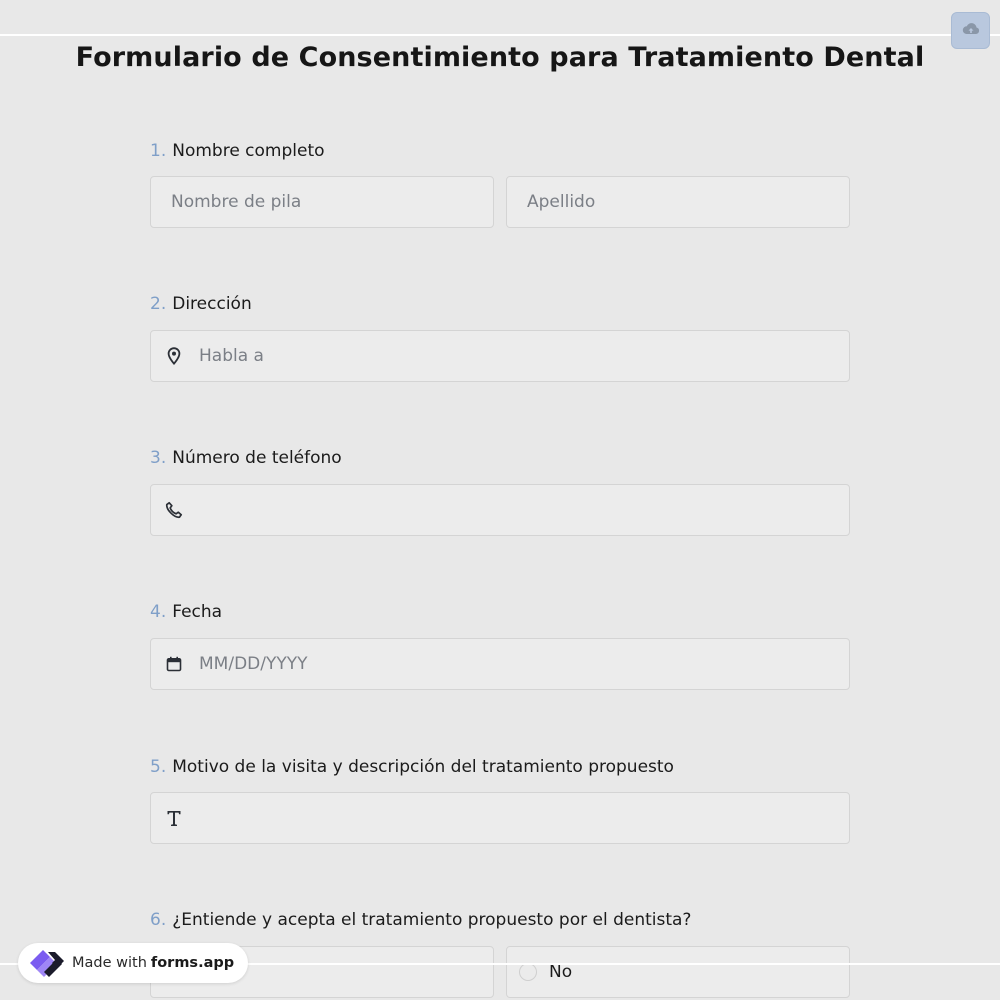 The image size is (1000, 1000). I want to click on made-with-forms-app-badge: Made with forms.app, so click(133, 963).